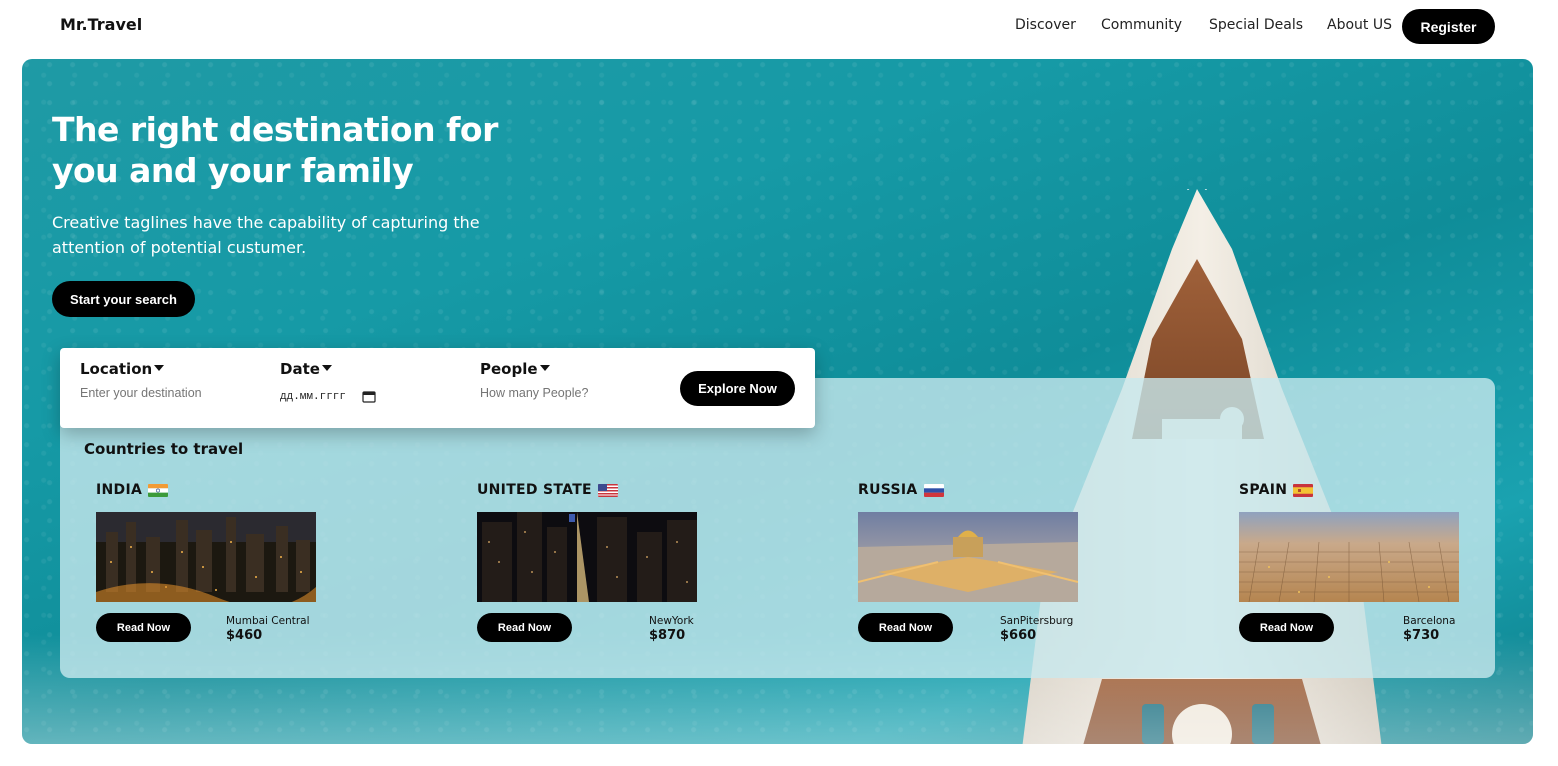 This screenshot has width=1558, height=766. Describe the element at coordinates (1263, 490) in the screenshot. I see `country-name: SPAIN` at that location.